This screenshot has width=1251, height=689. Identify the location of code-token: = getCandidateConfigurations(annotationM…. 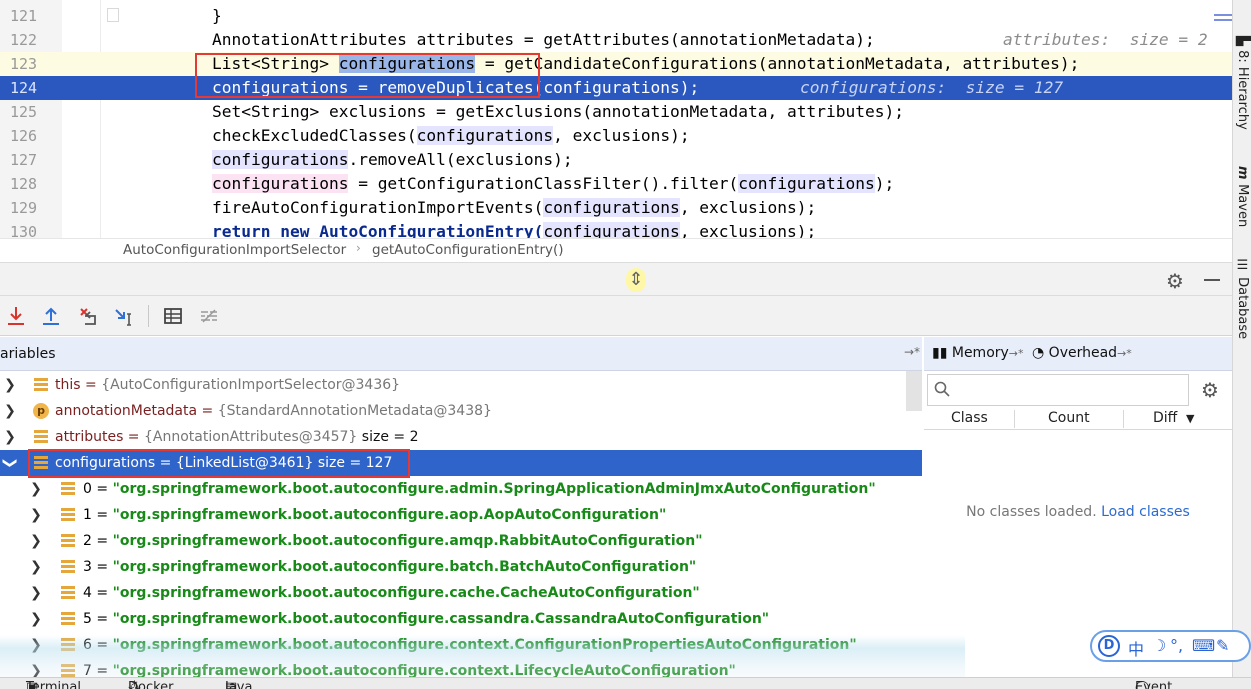
(777, 63).